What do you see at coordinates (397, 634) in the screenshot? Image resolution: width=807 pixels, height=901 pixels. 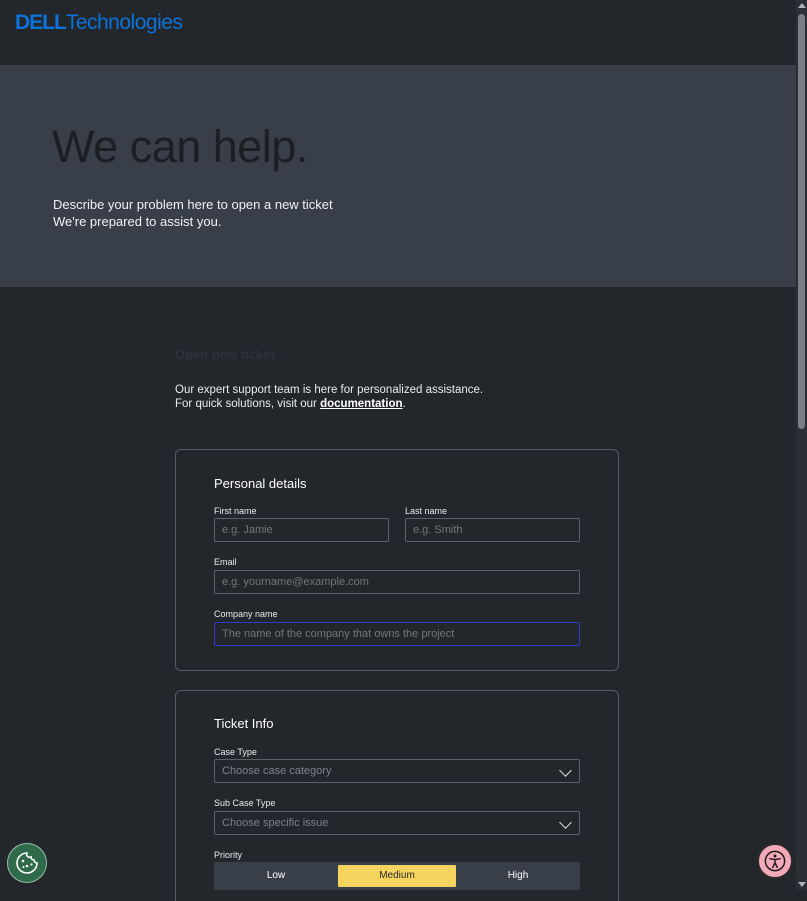 I see `company-name-input` at bounding box center [397, 634].